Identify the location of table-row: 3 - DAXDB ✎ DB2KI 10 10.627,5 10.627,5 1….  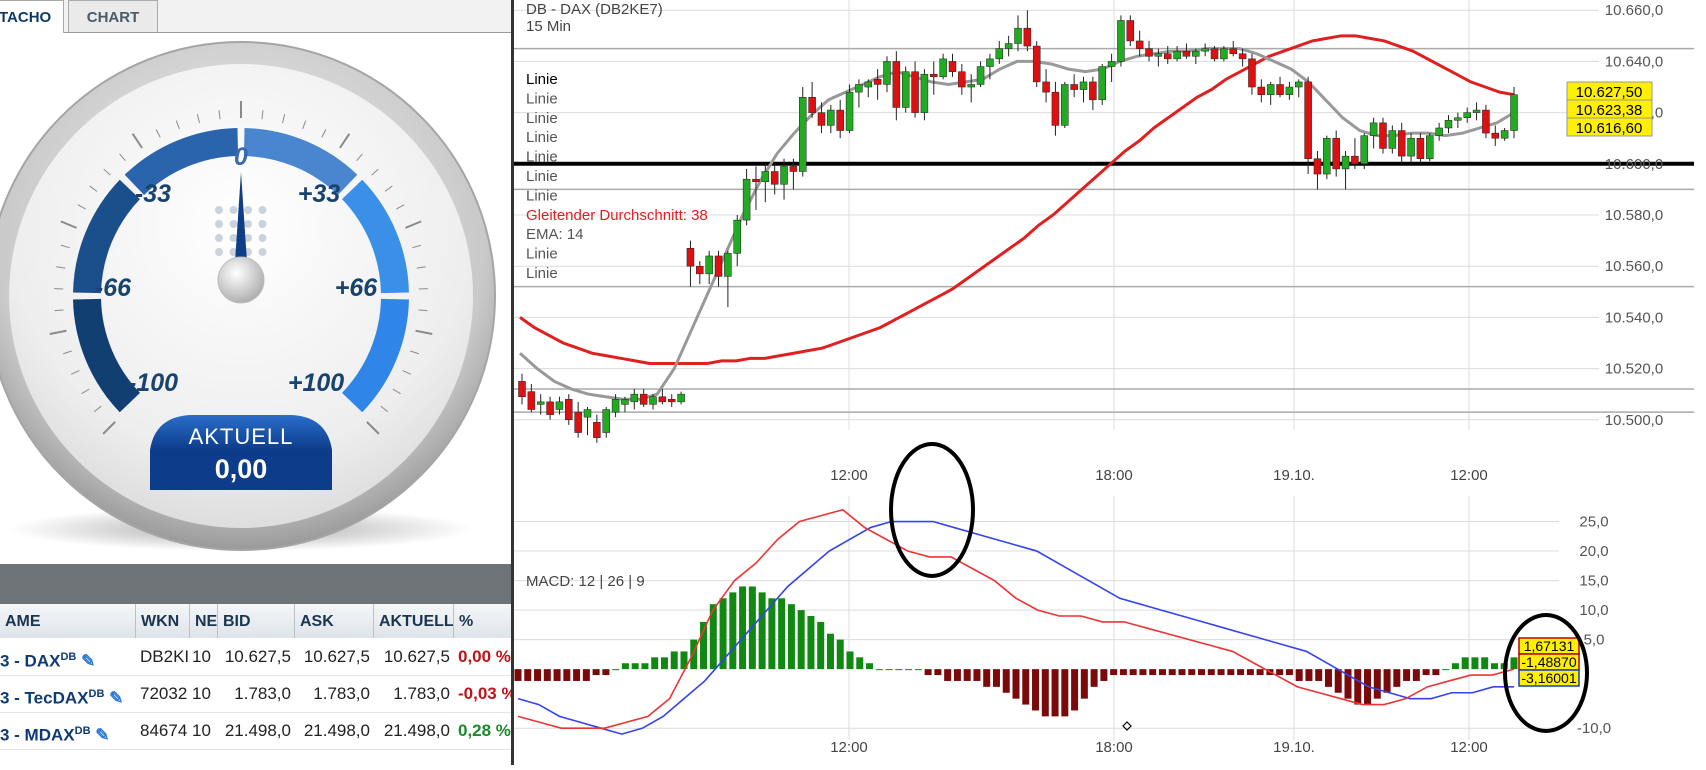
(255, 657).